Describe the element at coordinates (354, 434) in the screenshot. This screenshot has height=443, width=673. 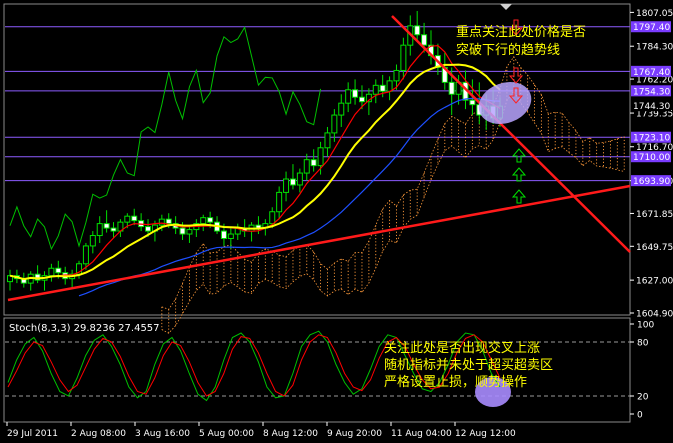
I see `time-tick-label: 9 Aug 20:00` at that location.